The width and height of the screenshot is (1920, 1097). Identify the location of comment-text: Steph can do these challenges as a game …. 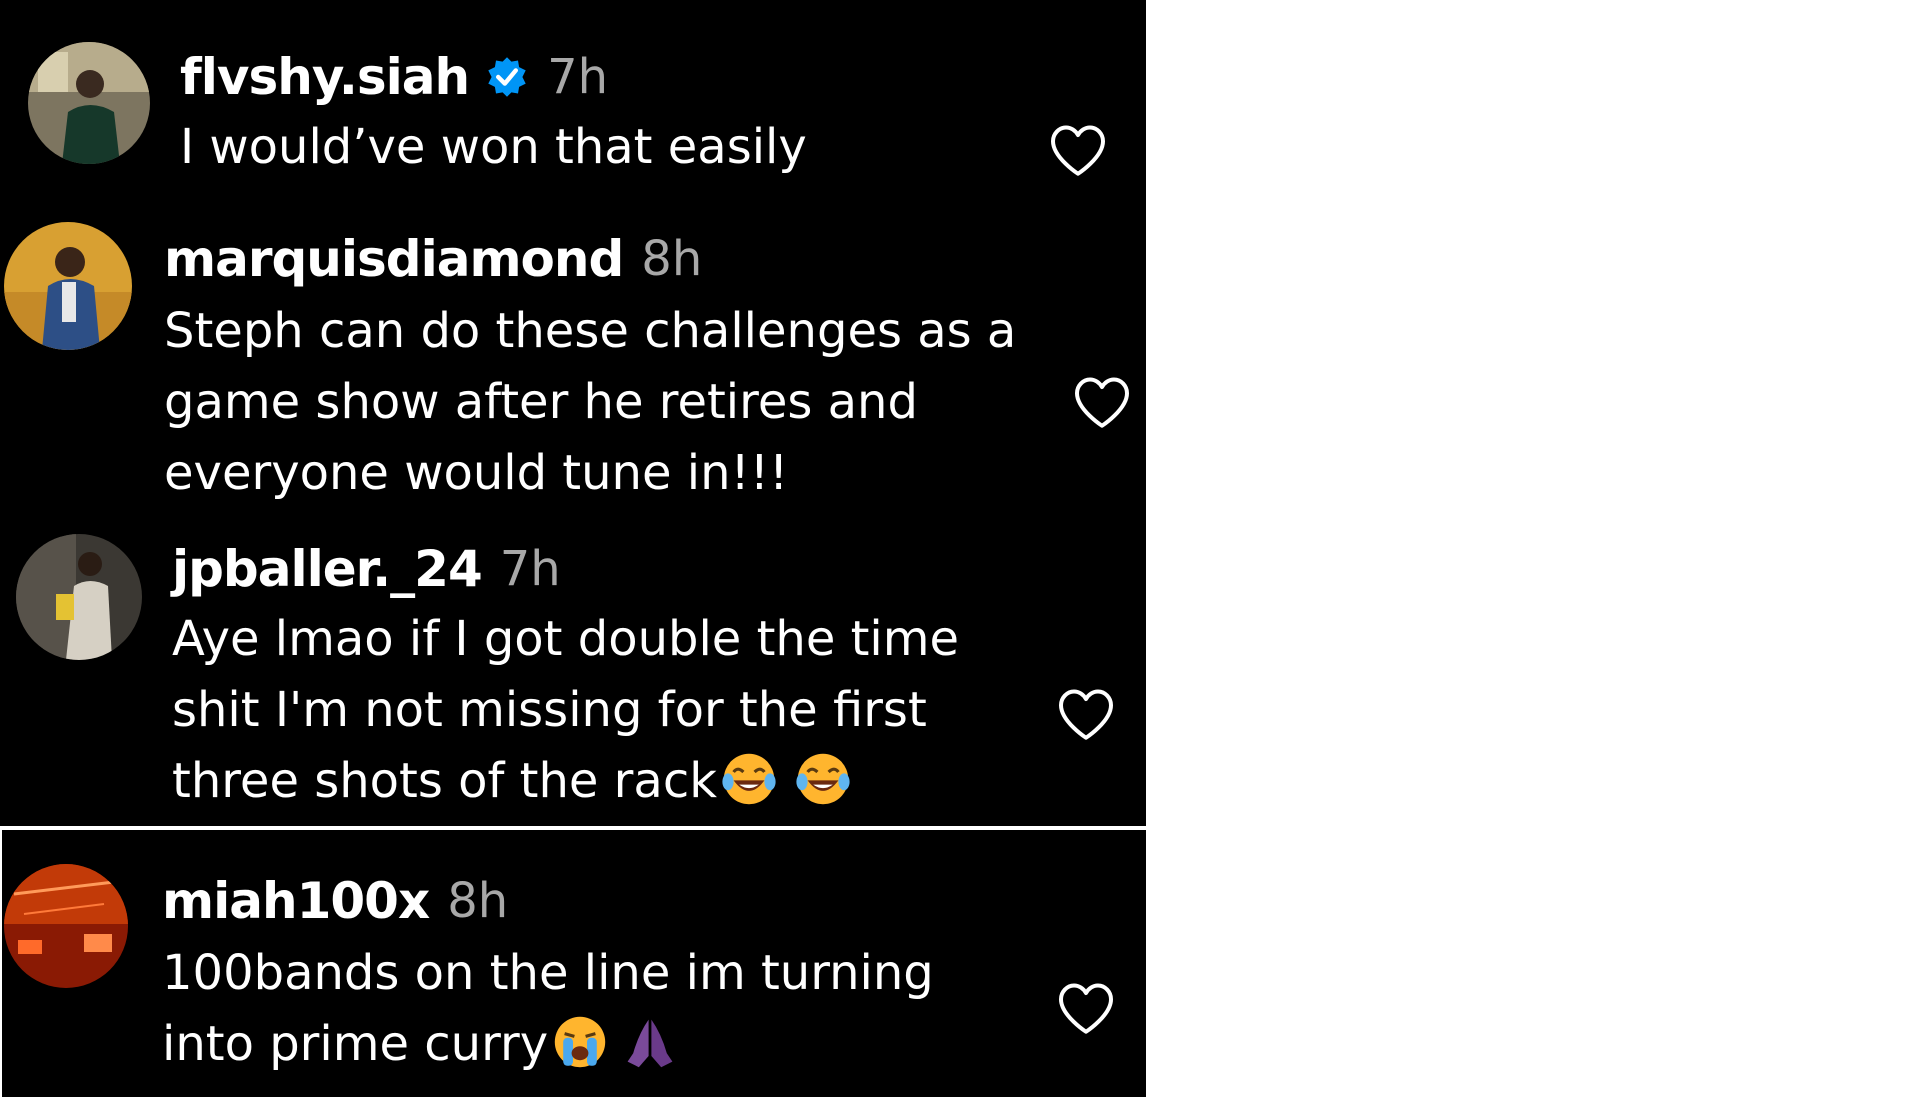
(590, 402).